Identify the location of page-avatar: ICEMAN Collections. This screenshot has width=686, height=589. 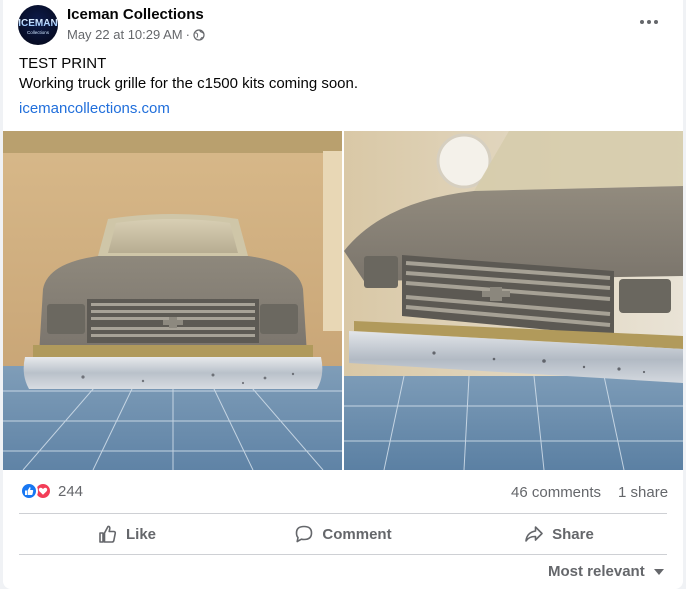
(38, 25).